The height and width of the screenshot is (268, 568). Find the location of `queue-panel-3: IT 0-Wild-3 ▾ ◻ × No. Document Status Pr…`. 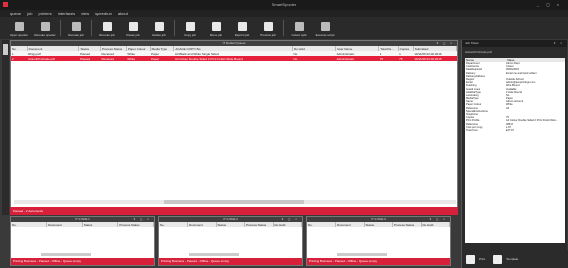

queue-panel-3: IT 0-Wild-3 ▾ ◻ × No. Document Status Pr… is located at coordinates (378, 241).